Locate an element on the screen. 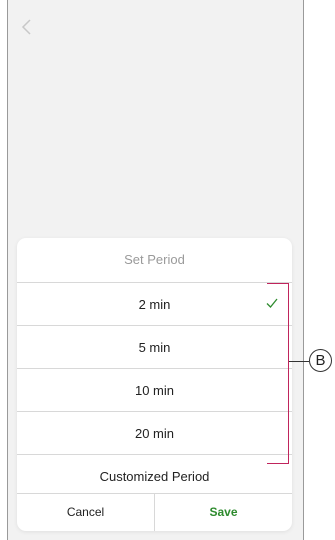 This screenshot has width=335, height=540. save-button: Save is located at coordinates (223, 512).